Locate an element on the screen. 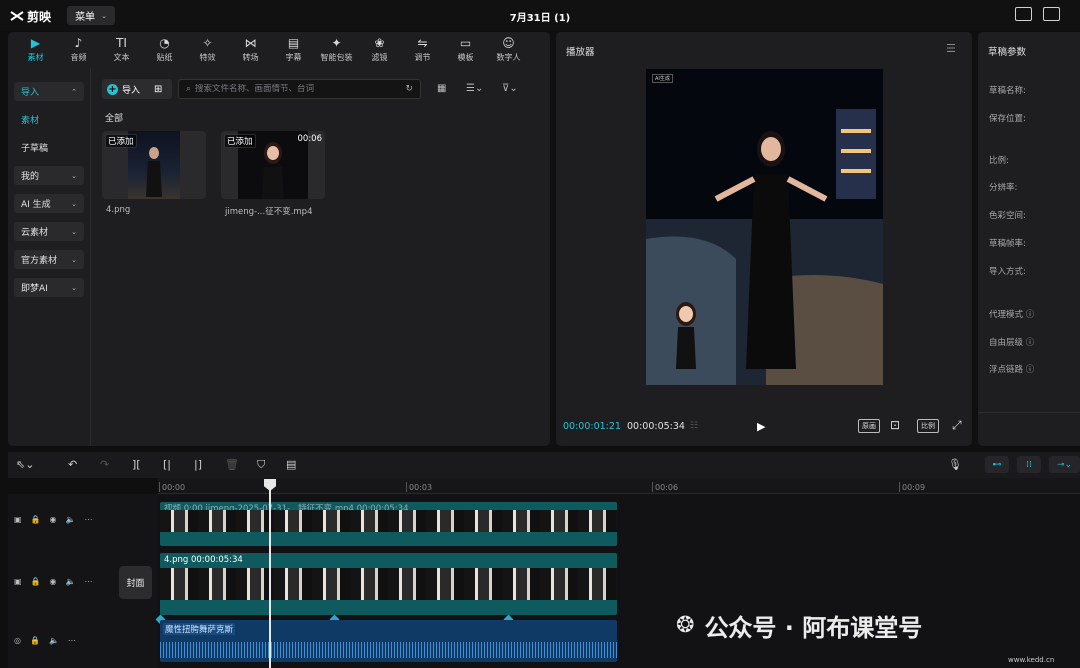  current-time: 00:00:01:21 is located at coordinates (592, 426).